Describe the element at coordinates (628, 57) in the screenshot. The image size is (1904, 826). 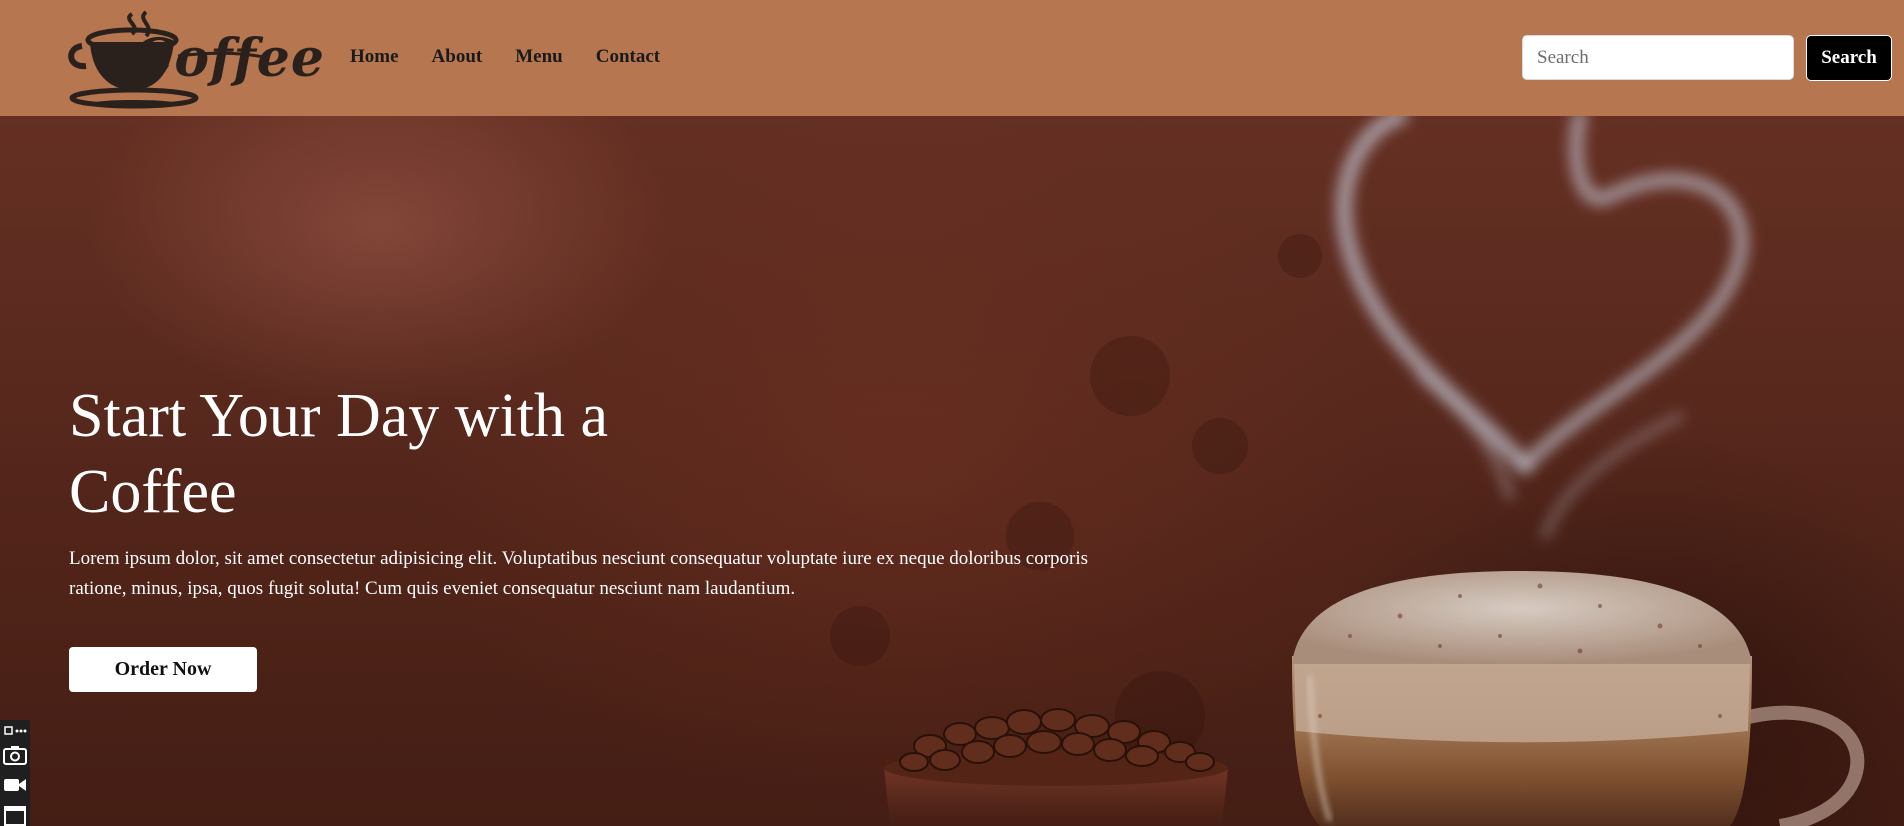
I see `nav-link-contact: Contact` at that location.